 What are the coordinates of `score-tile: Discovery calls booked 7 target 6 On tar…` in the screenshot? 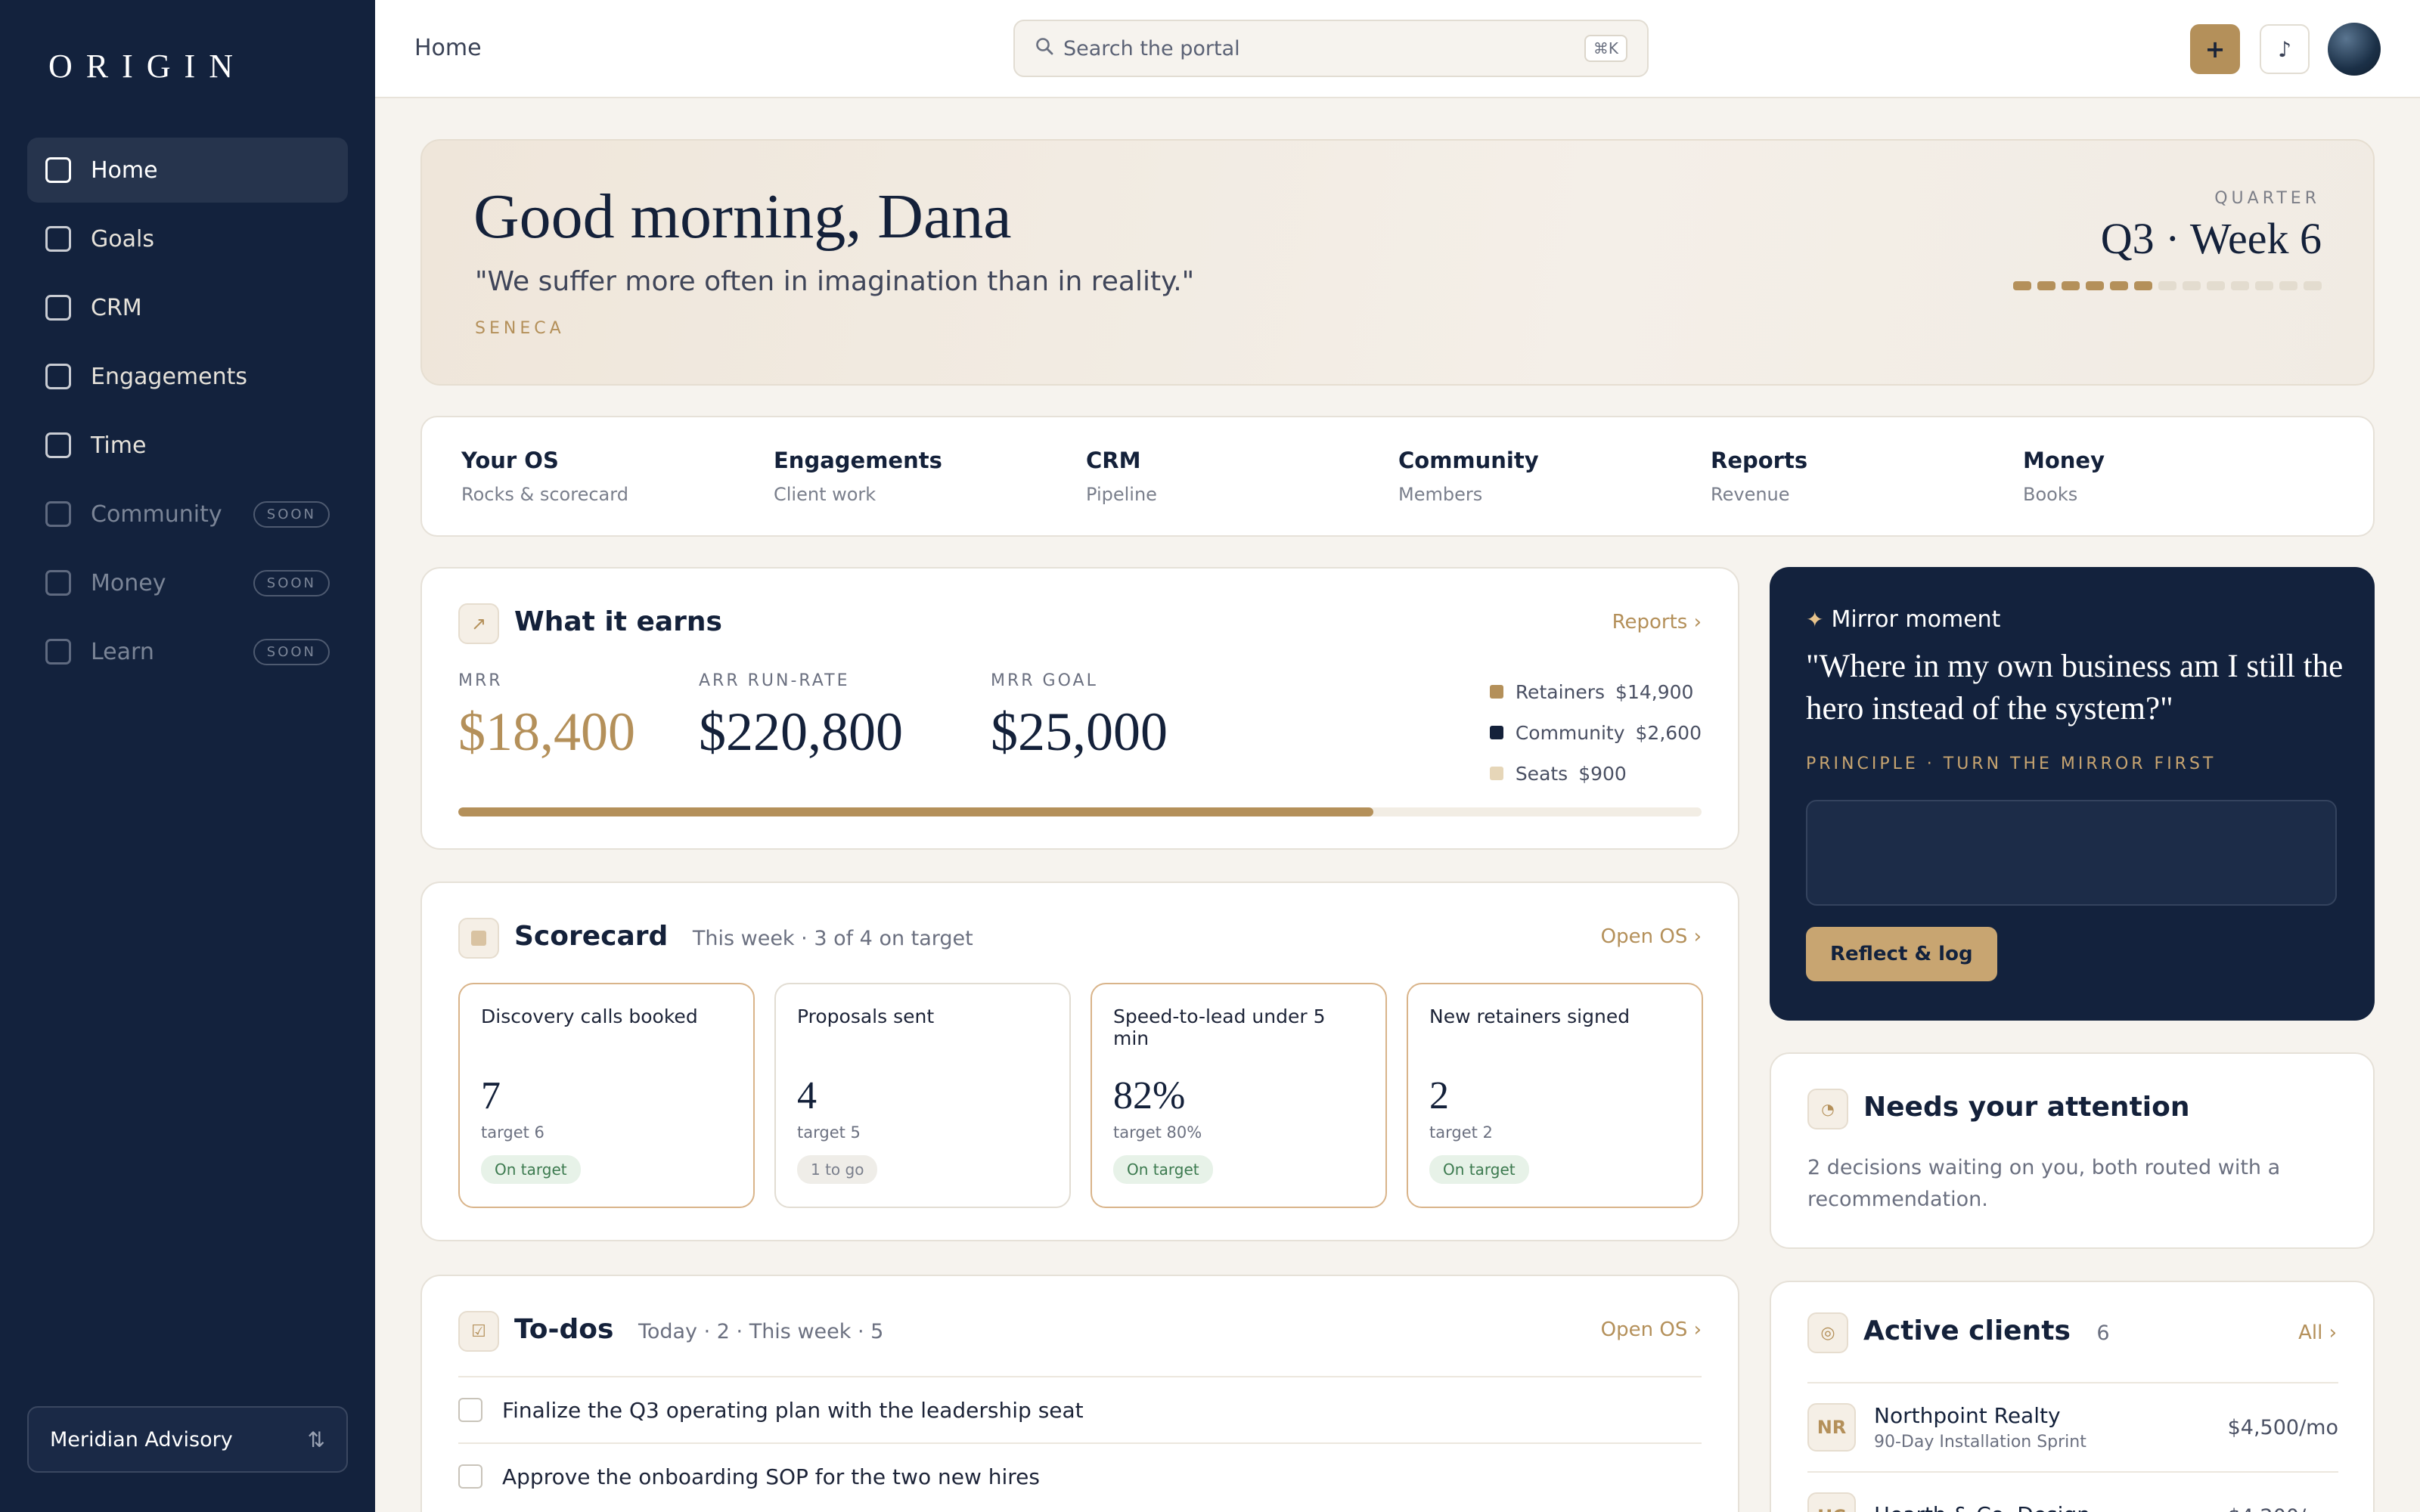 It's located at (606, 1095).